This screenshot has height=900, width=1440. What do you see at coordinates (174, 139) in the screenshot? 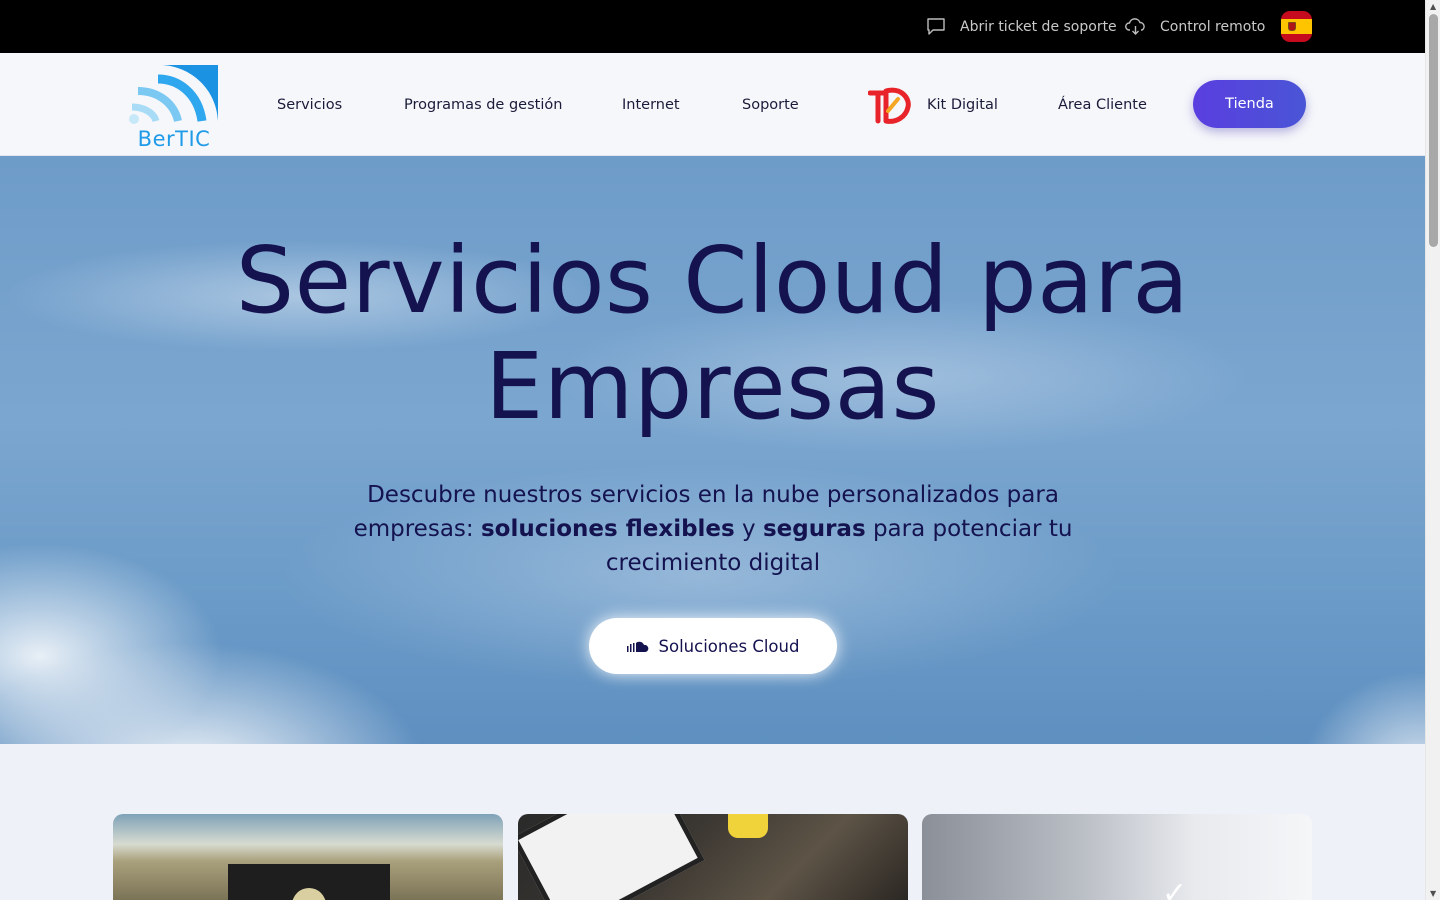
I see `logo-text: BerTIC` at bounding box center [174, 139].